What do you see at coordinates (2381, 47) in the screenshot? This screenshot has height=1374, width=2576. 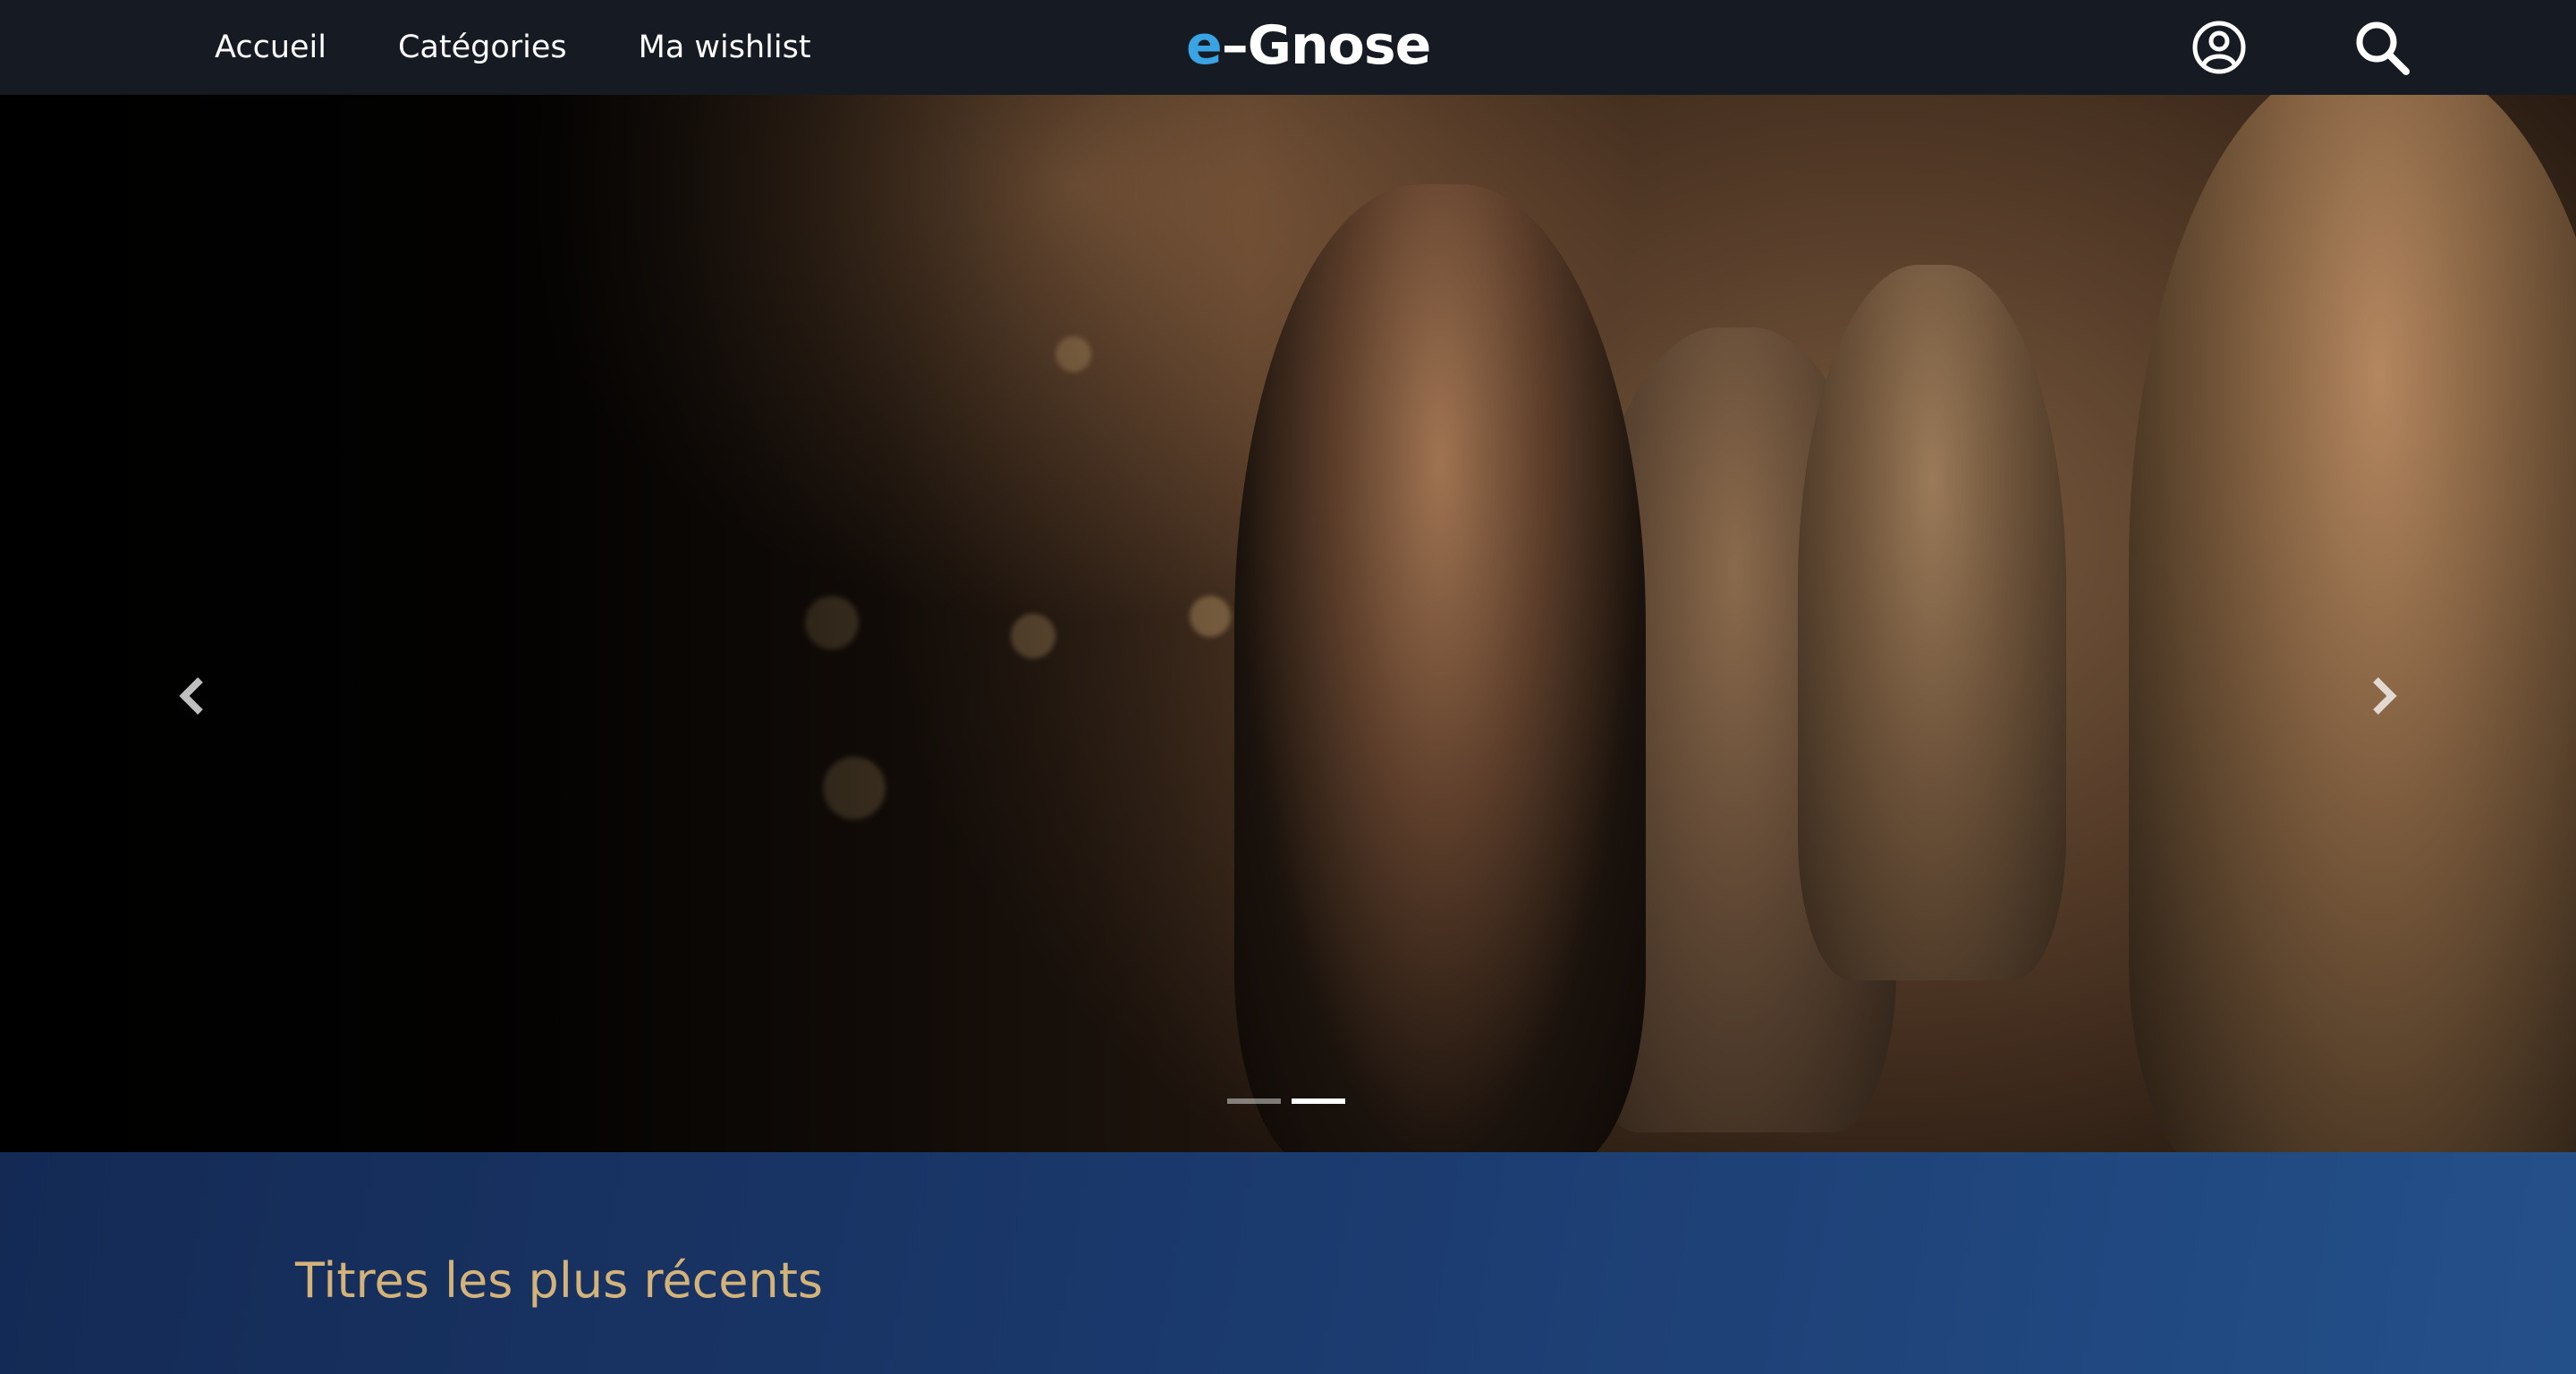 I see `search-icon` at bounding box center [2381, 47].